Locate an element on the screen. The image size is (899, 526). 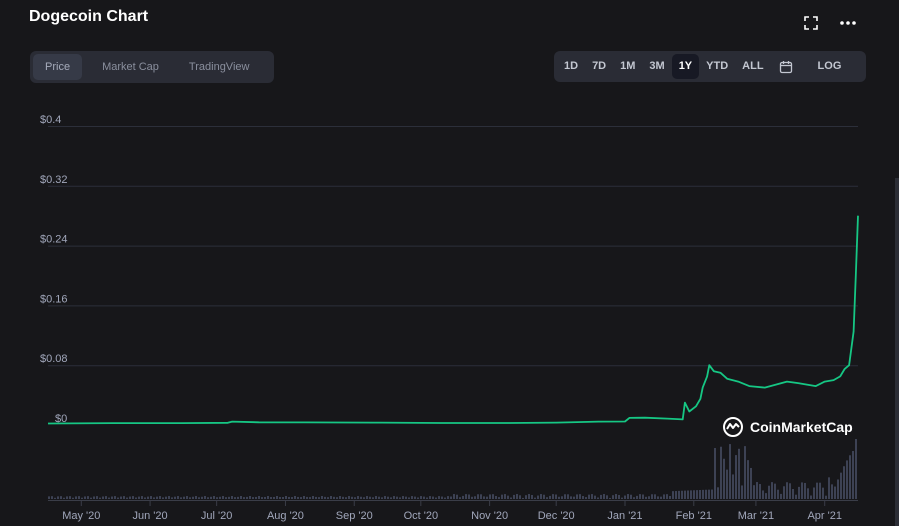
x-tick-label: Aug '20 is located at coordinates (285, 516).